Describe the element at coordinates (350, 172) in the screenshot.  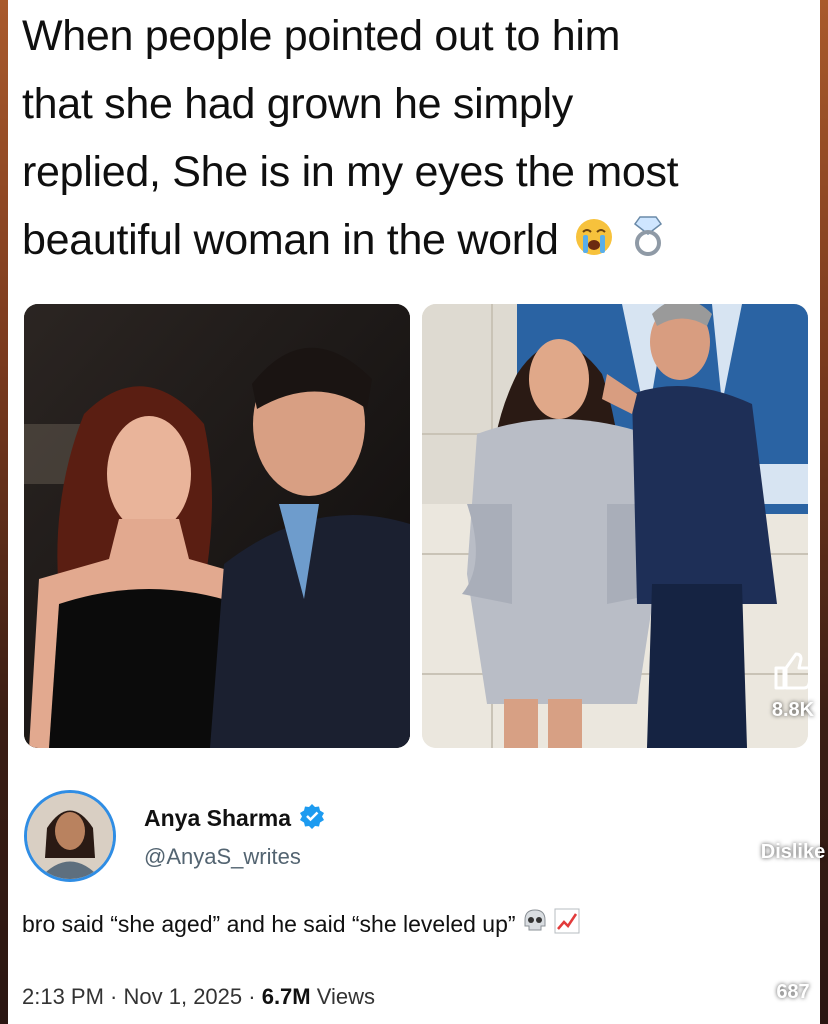
I see `headline-line-3: replied, She is in my eyes the most` at that location.